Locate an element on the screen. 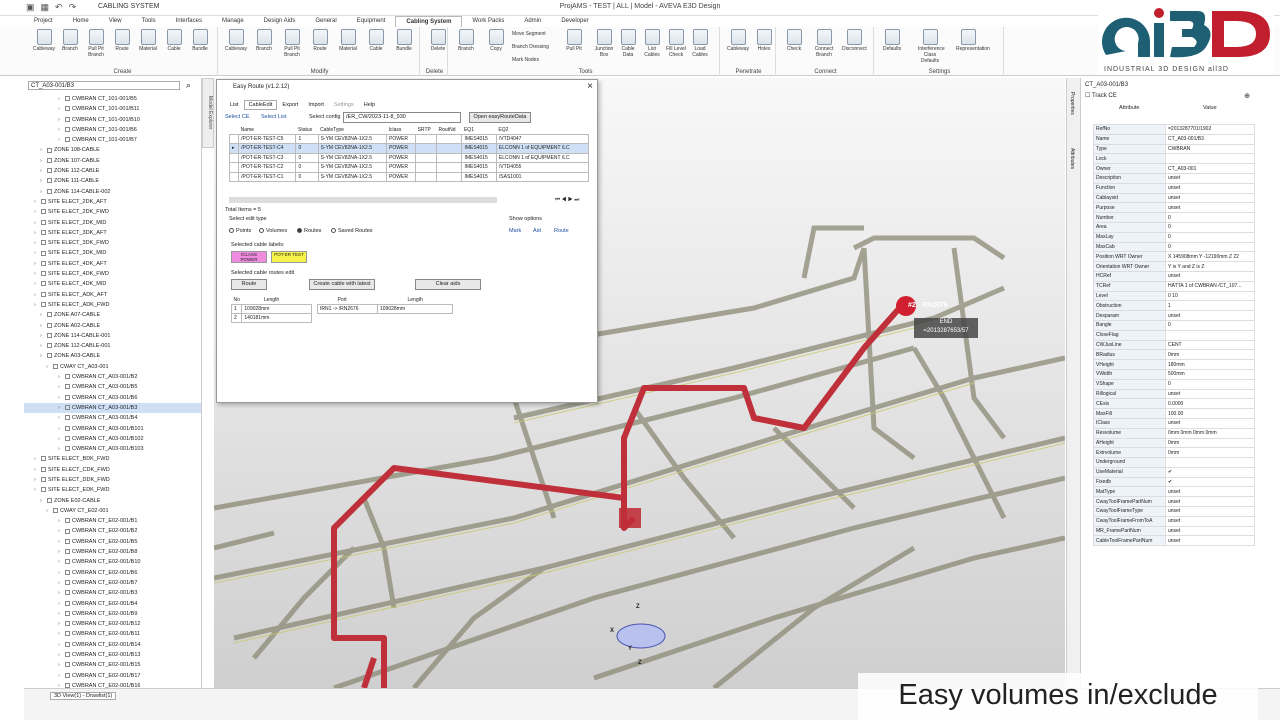 The height and width of the screenshot is (720, 1280). attribute-value: Y is Y and Z is Z is located at coordinates (1210, 266).